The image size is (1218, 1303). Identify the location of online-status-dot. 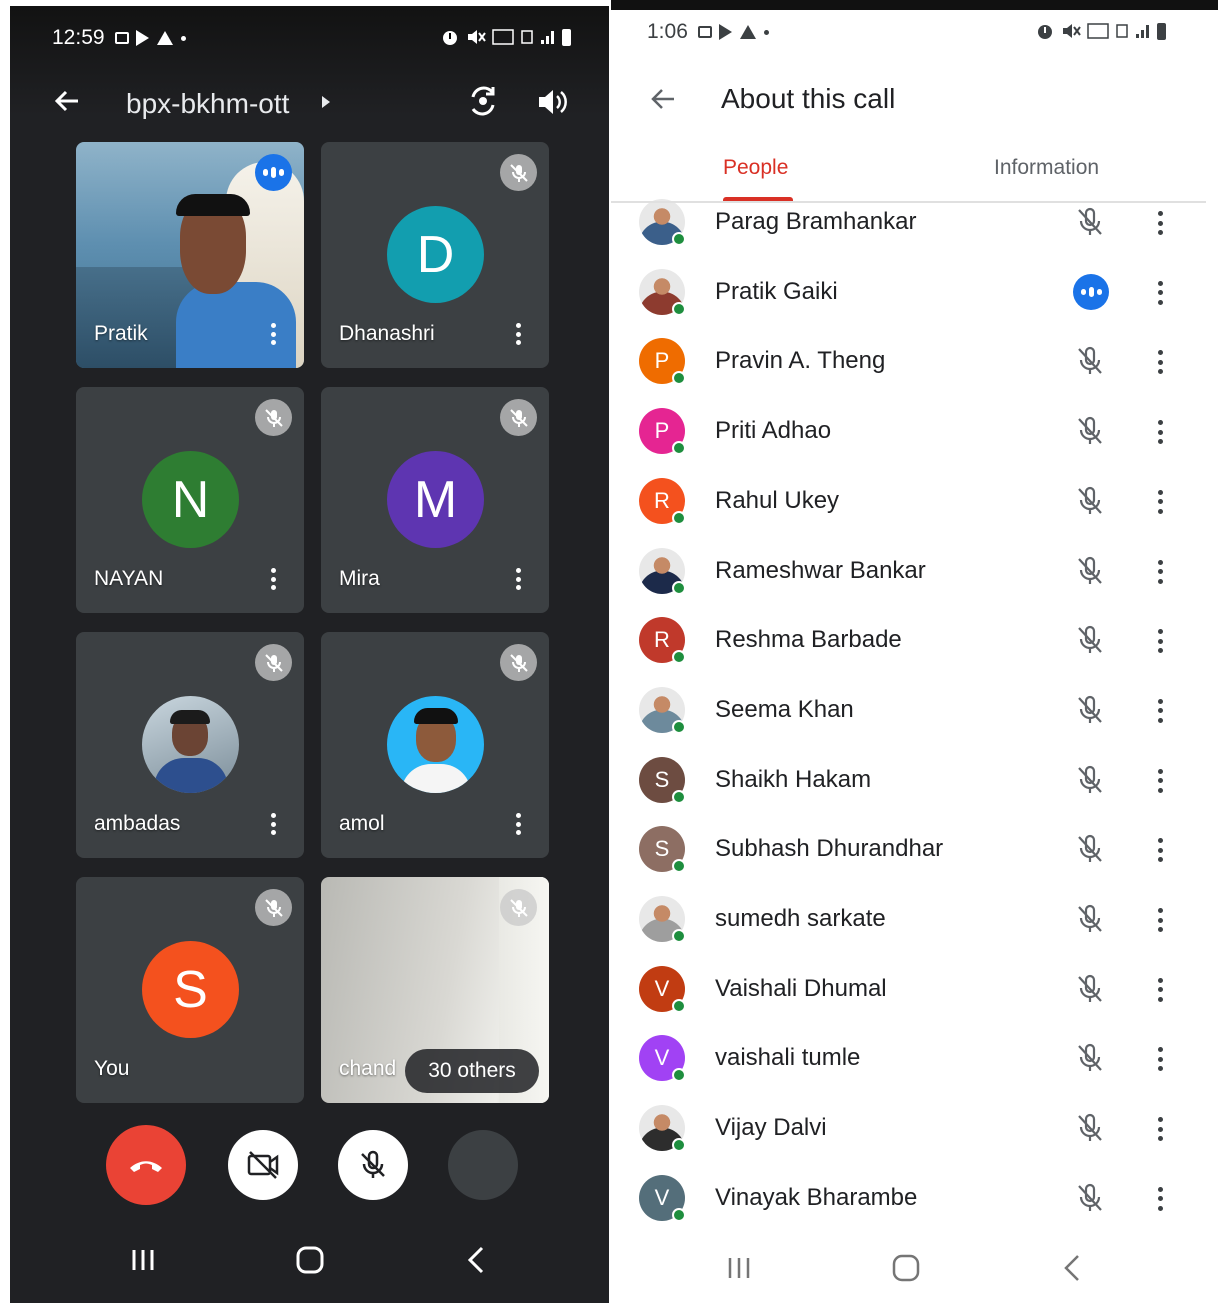
(679, 1214).